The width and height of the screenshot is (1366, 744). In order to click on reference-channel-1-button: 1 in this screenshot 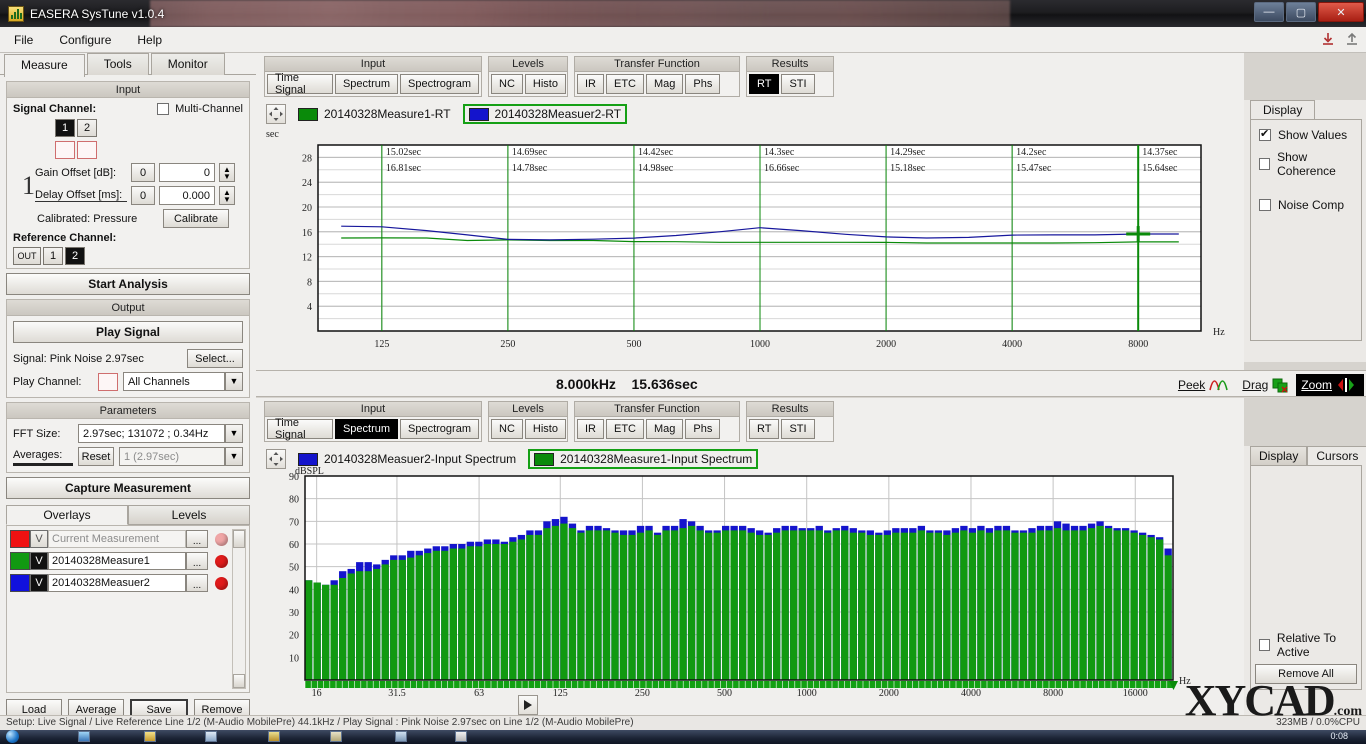, I will do `click(53, 256)`.